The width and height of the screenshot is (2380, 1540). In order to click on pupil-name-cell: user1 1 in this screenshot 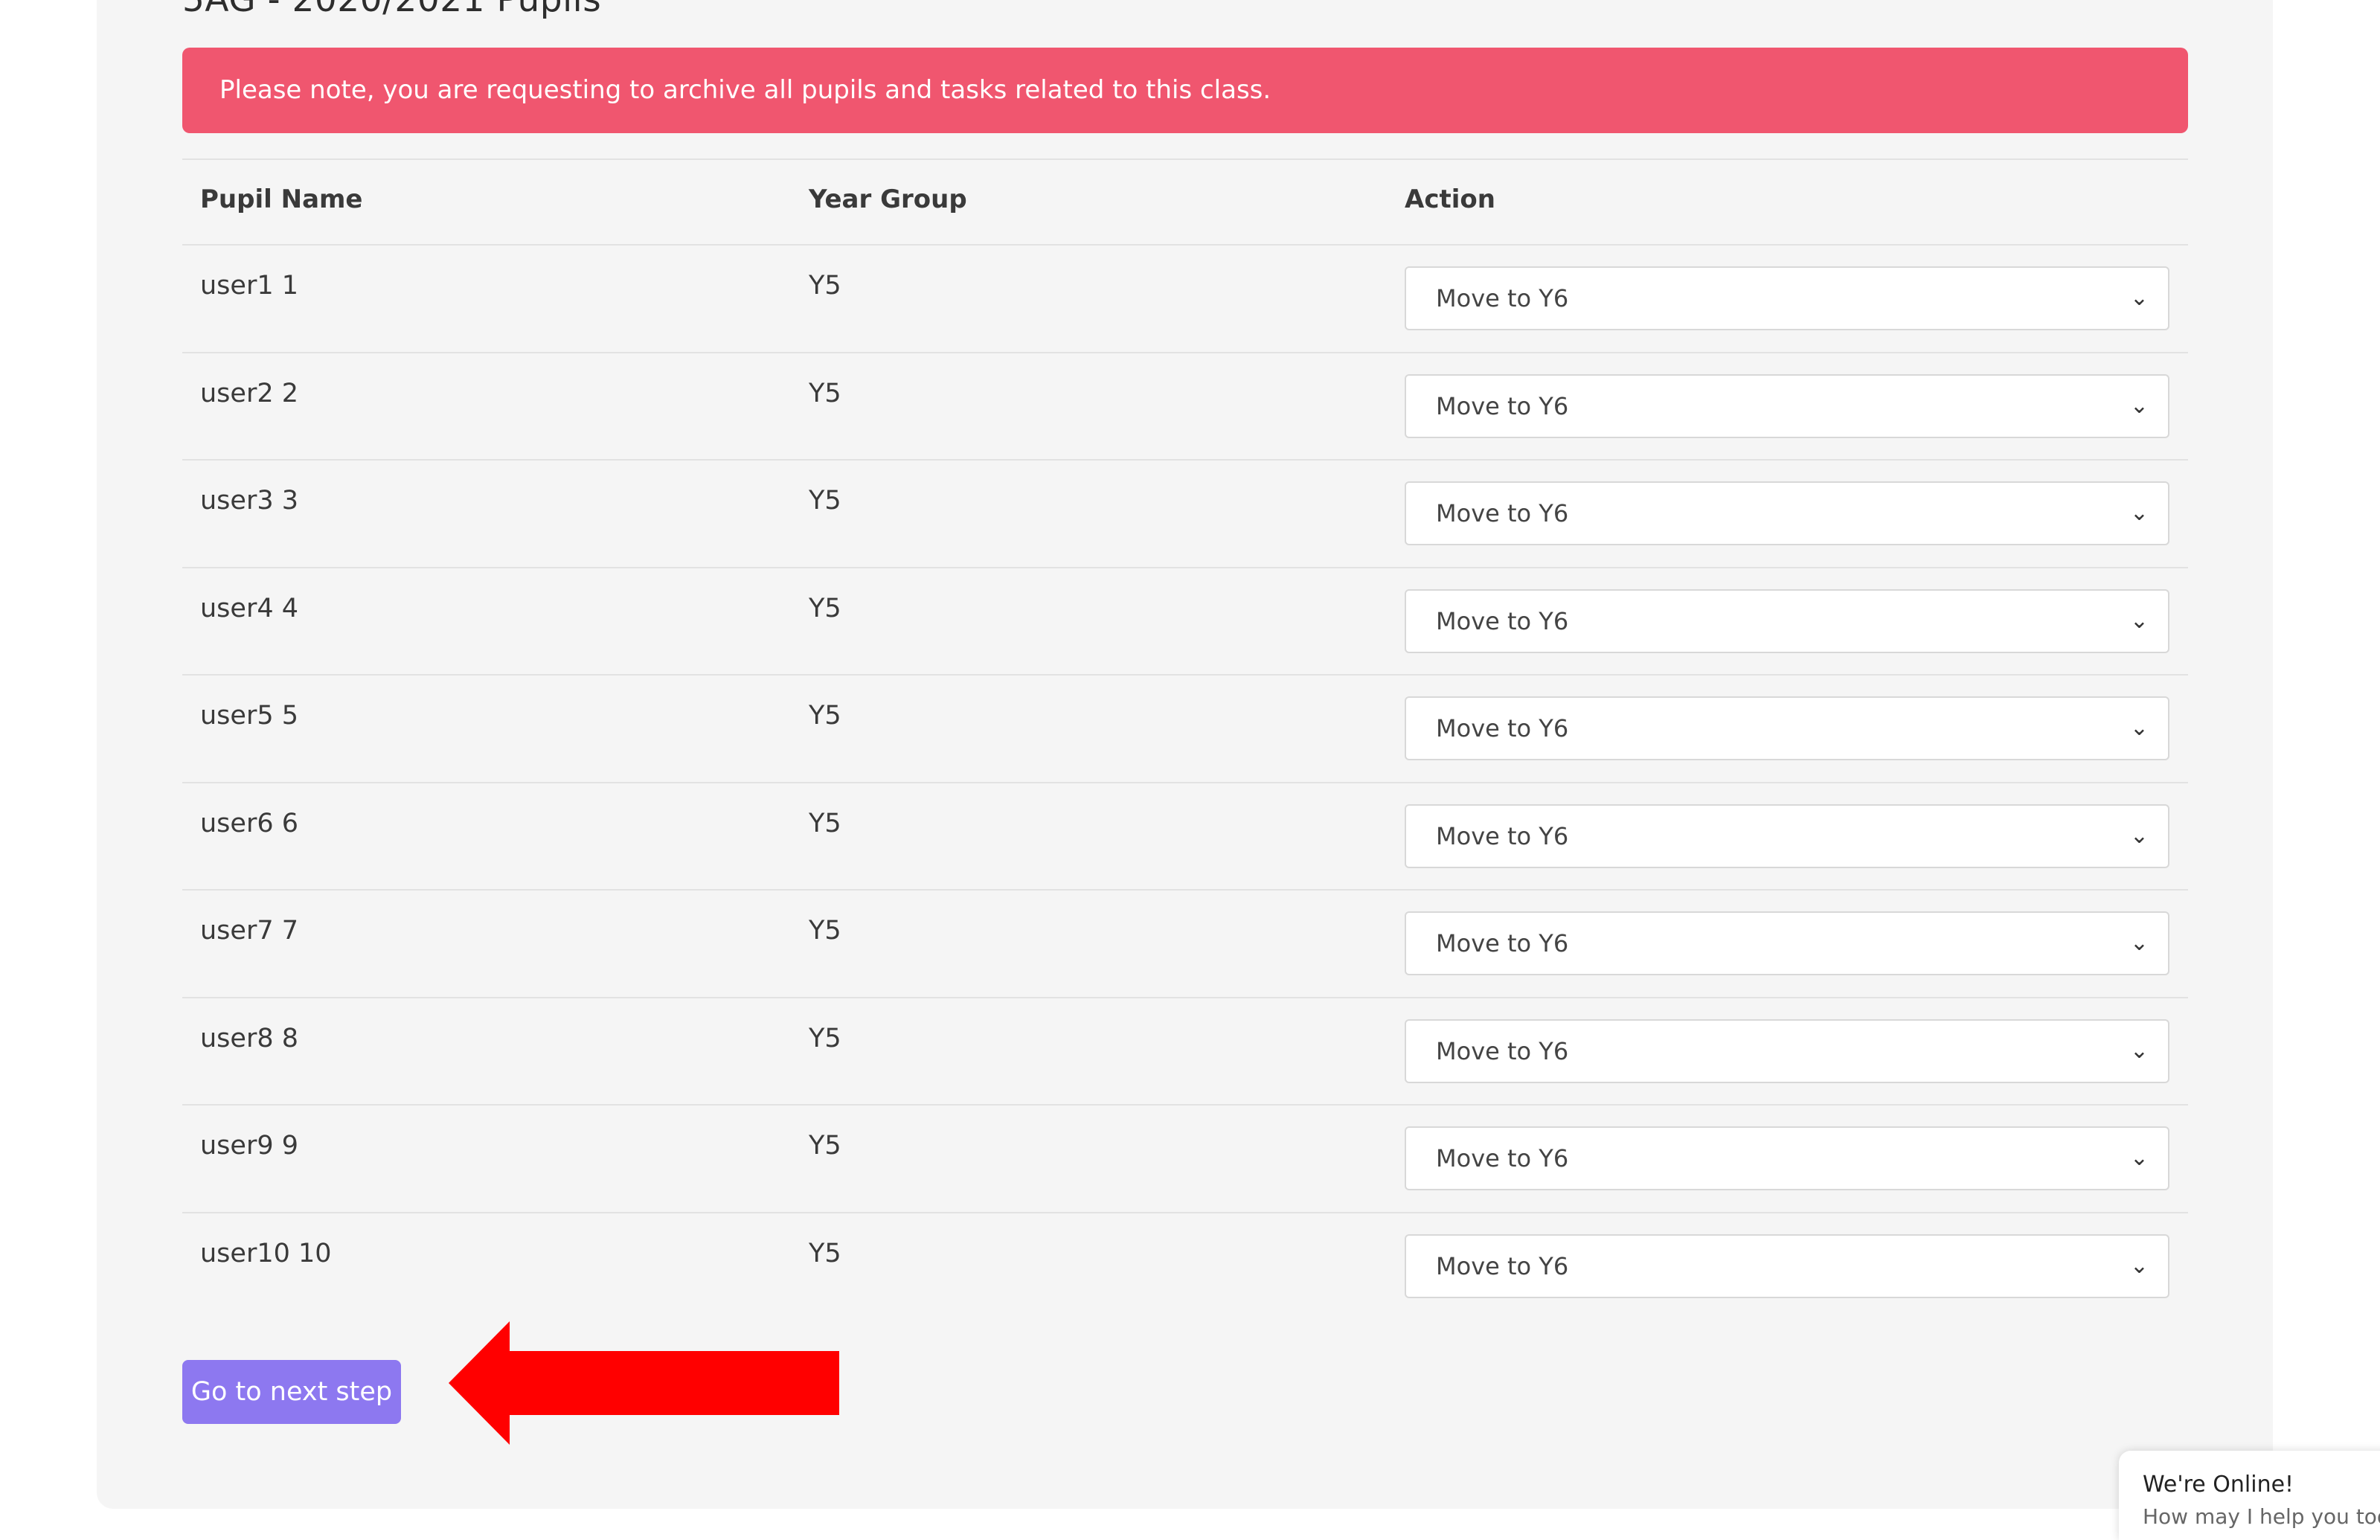, I will do `click(249, 286)`.